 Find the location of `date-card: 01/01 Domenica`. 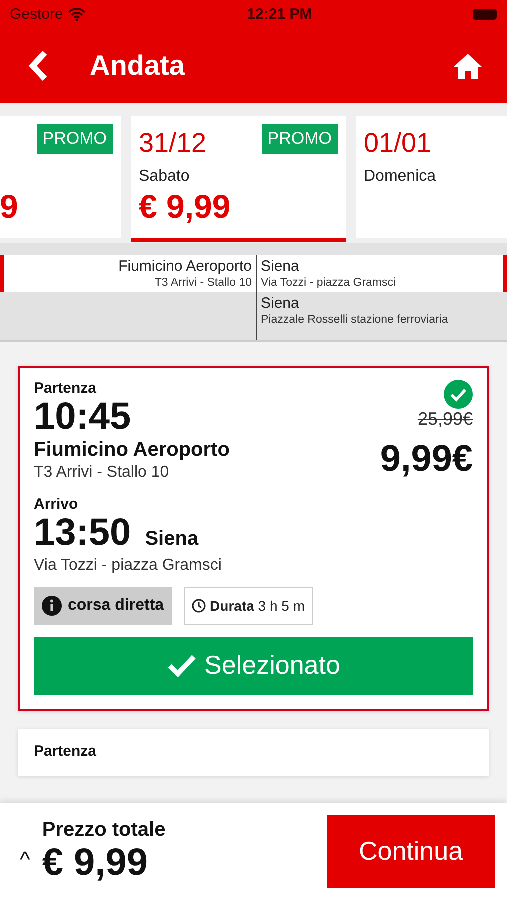

date-card: 01/01 Domenica is located at coordinates (431, 177).